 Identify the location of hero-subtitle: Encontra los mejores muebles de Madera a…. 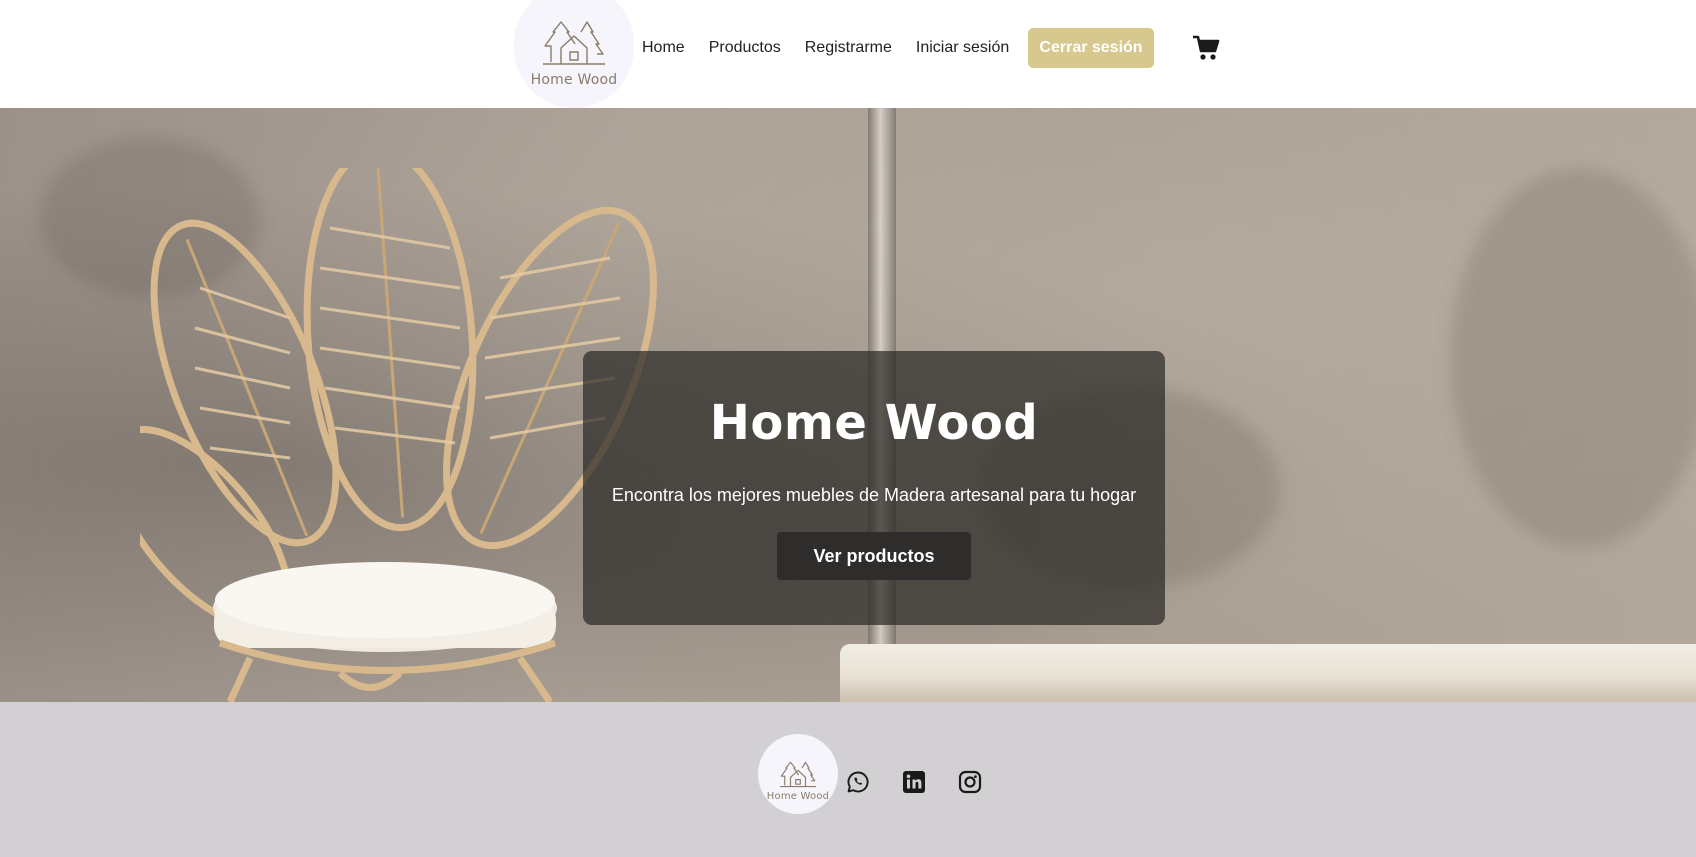
(874, 495).